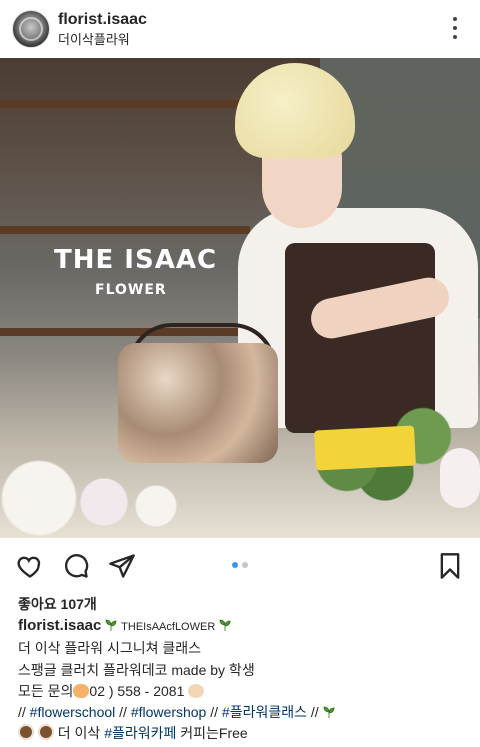 This screenshot has width=480, height=747. Describe the element at coordinates (264, 712) in the screenshot. I see `hashtag-flower-class: #플라워클래스` at that location.